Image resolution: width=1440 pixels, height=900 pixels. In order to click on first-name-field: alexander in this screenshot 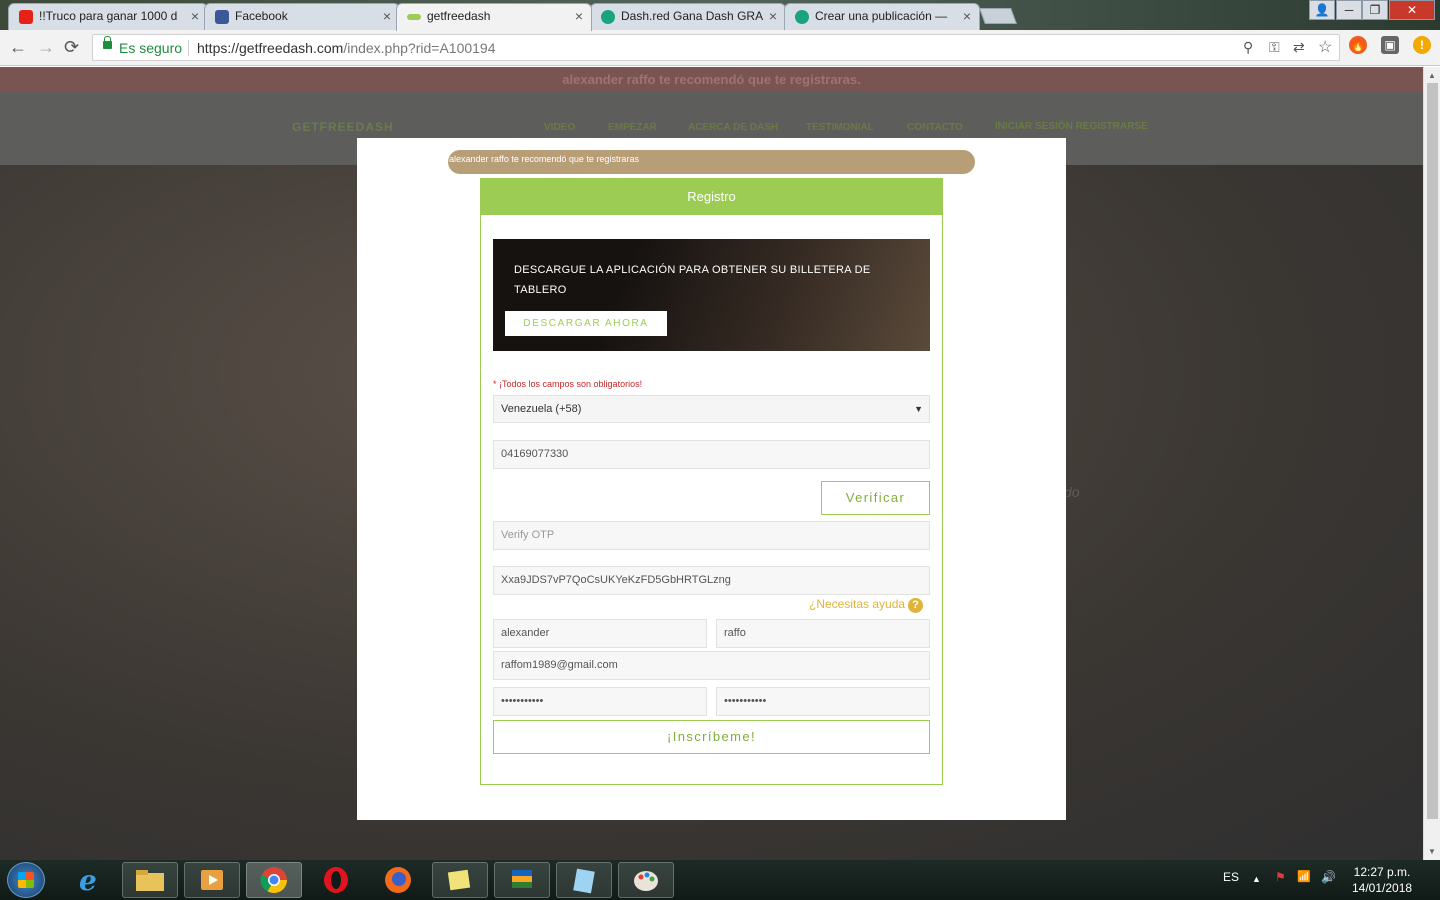, I will do `click(600, 633)`.